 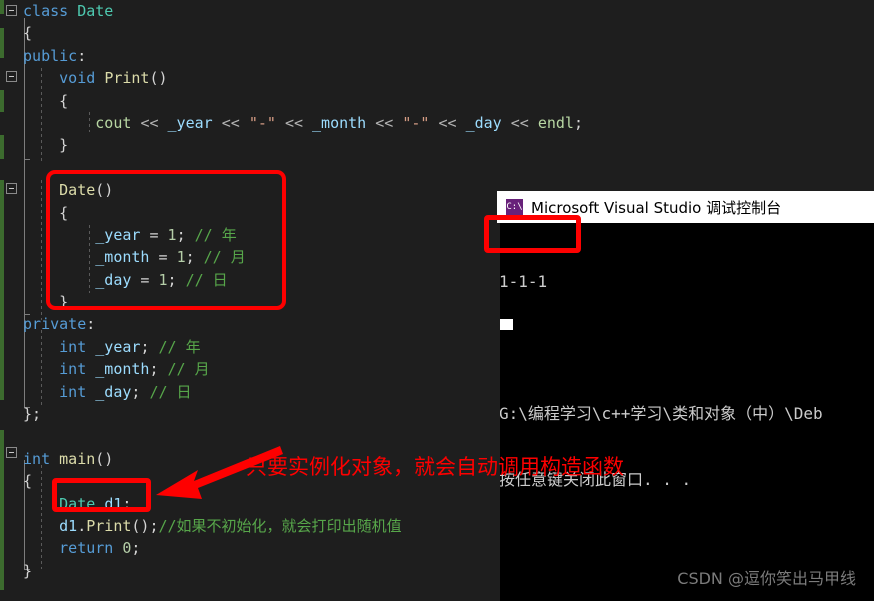 What do you see at coordinates (514, 207) in the screenshot?
I see `console-icon: C:\` at bounding box center [514, 207].